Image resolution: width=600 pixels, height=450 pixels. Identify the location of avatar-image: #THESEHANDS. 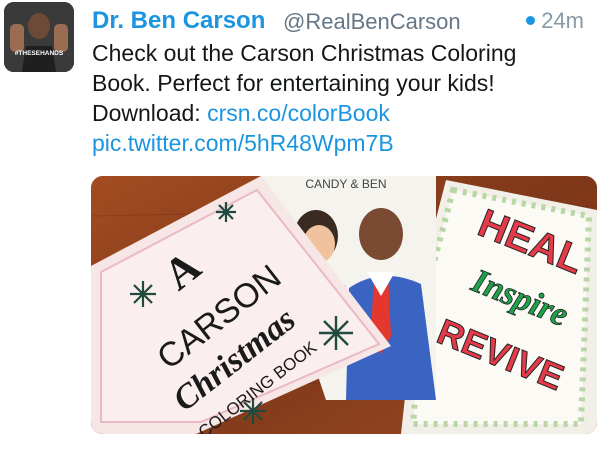
(39, 37).